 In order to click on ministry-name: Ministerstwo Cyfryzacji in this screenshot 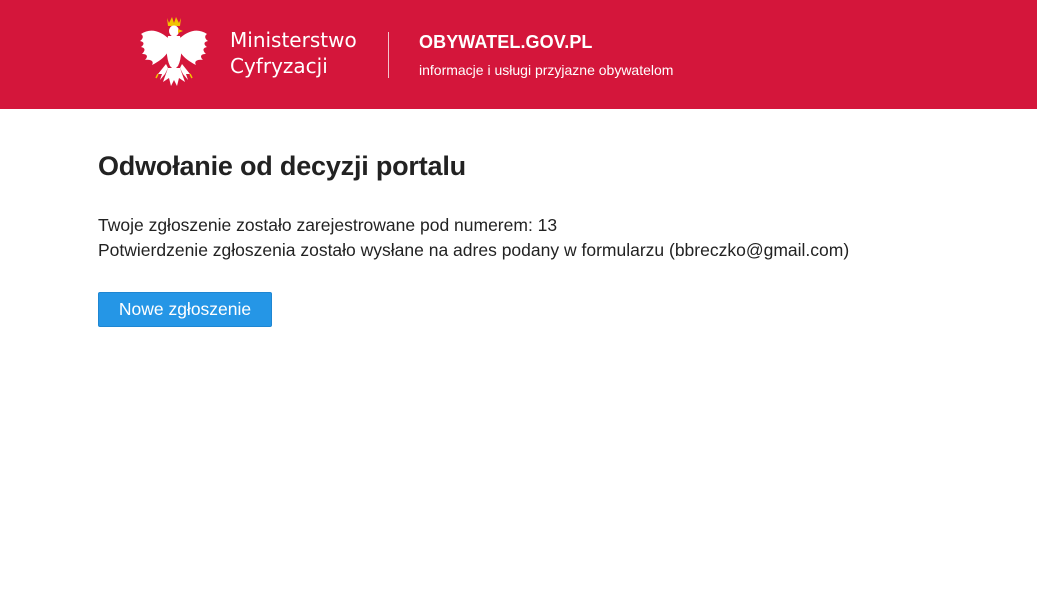, I will do `click(293, 53)`.